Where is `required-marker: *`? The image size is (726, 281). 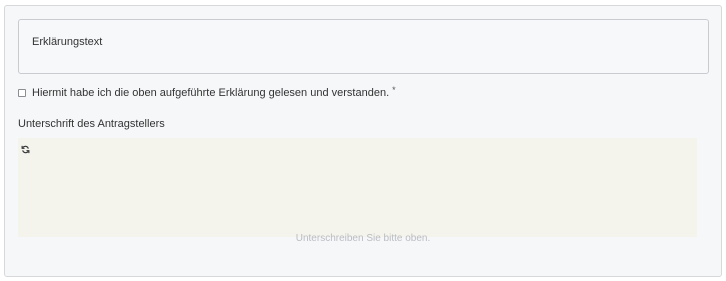
required-marker: * is located at coordinates (394, 90).